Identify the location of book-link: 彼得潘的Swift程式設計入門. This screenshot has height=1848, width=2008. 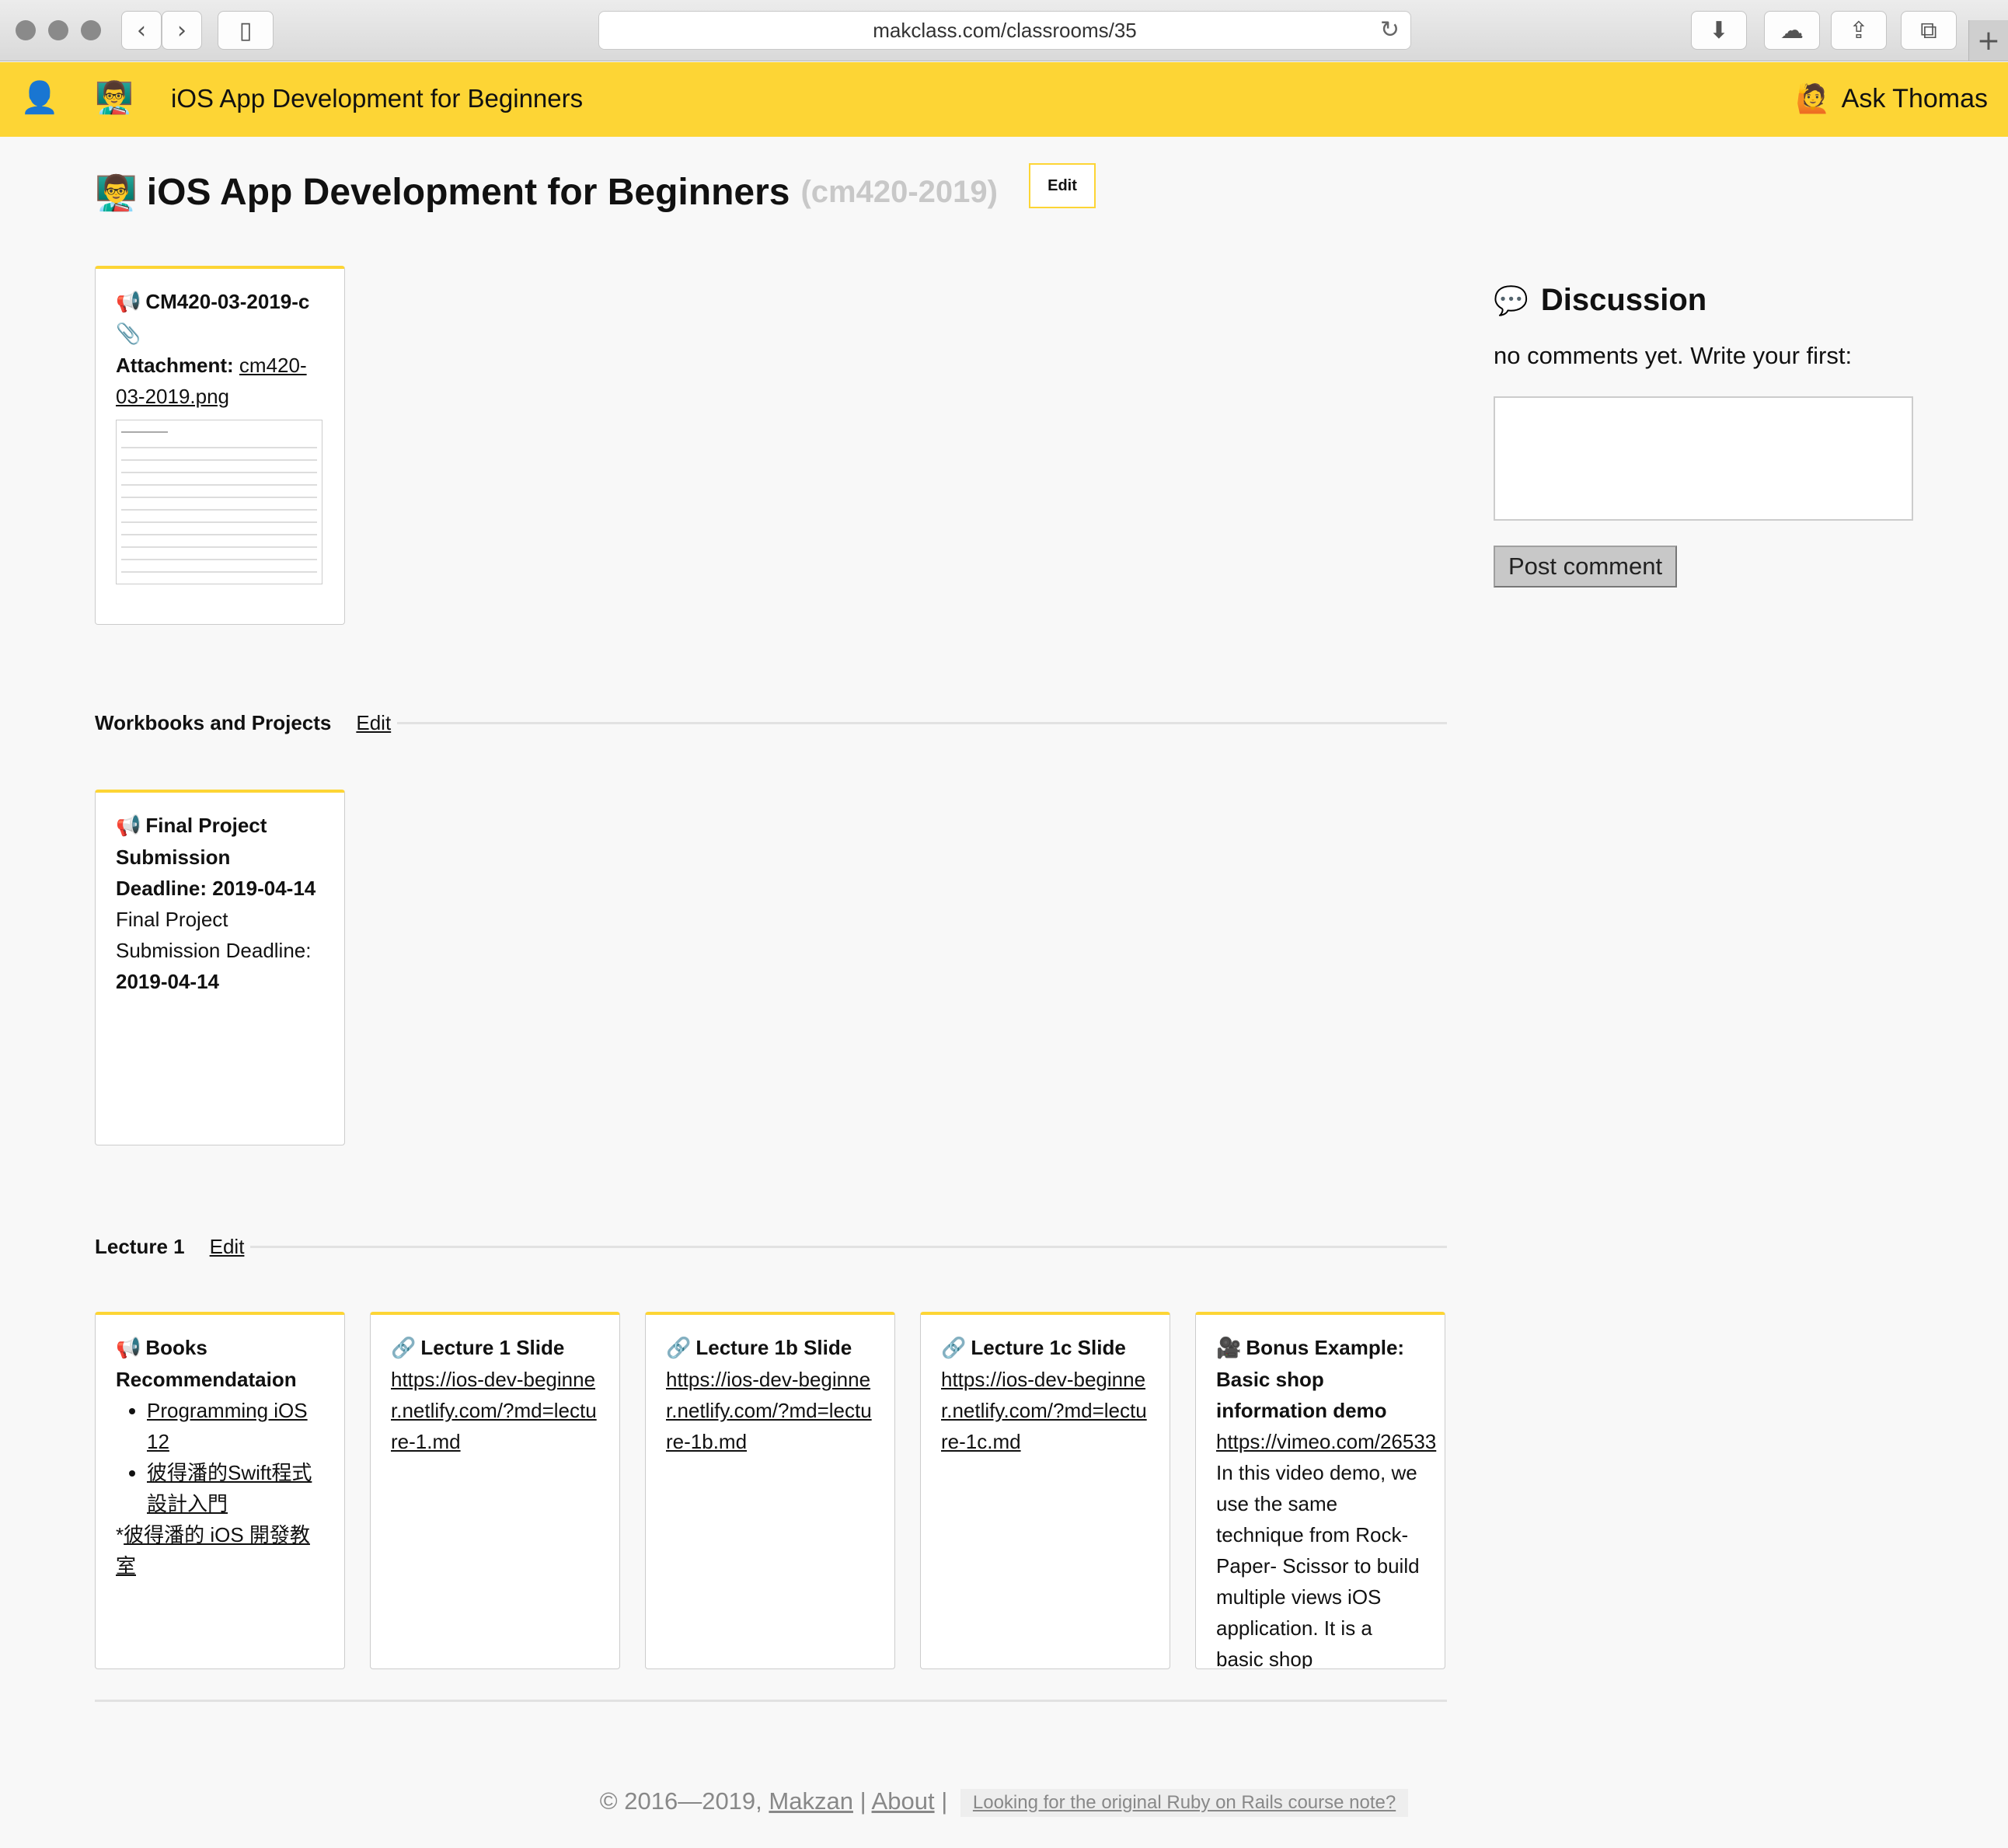
(229, 1488).